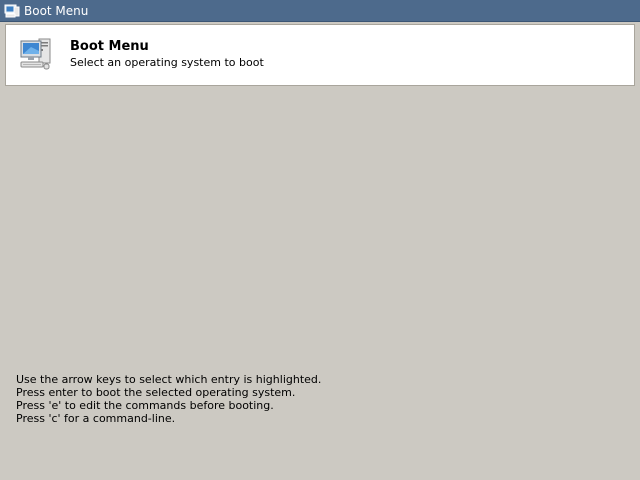 This screenshot has height=480, width=640. I want to click on header-subtitle: Select an operating system to boot, so click(167, 62).